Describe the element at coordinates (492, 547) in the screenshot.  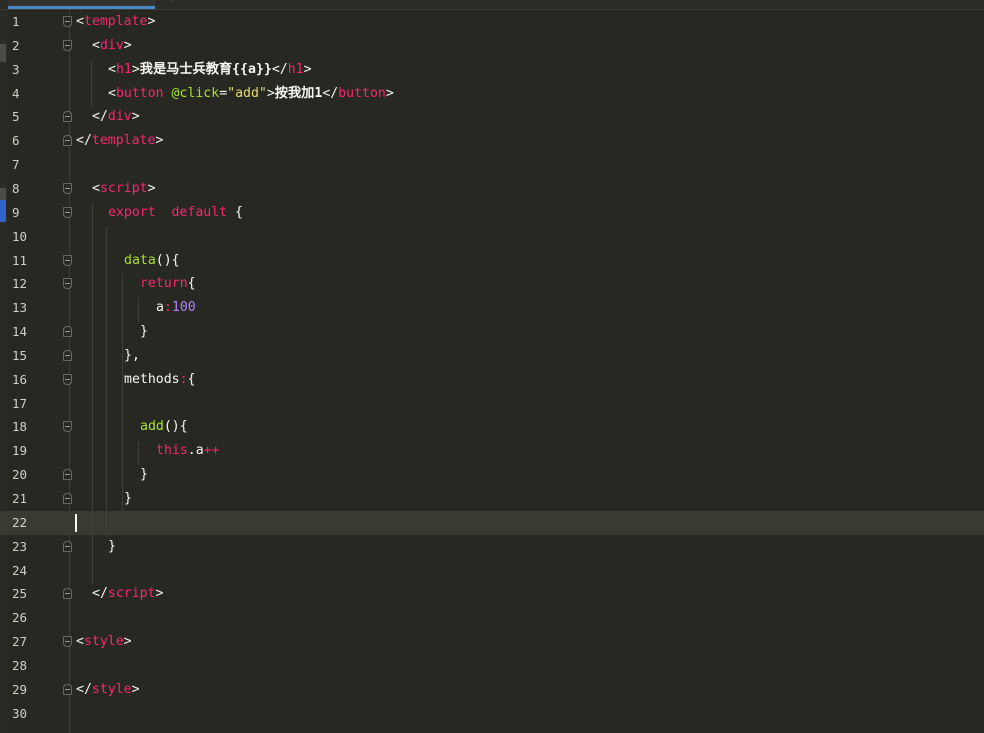
I see `code-line: 23}` at that location.